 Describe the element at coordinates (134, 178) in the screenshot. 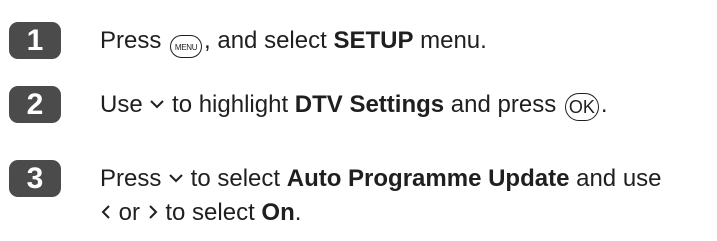

I see `step-3-text-part: Press` at that location.